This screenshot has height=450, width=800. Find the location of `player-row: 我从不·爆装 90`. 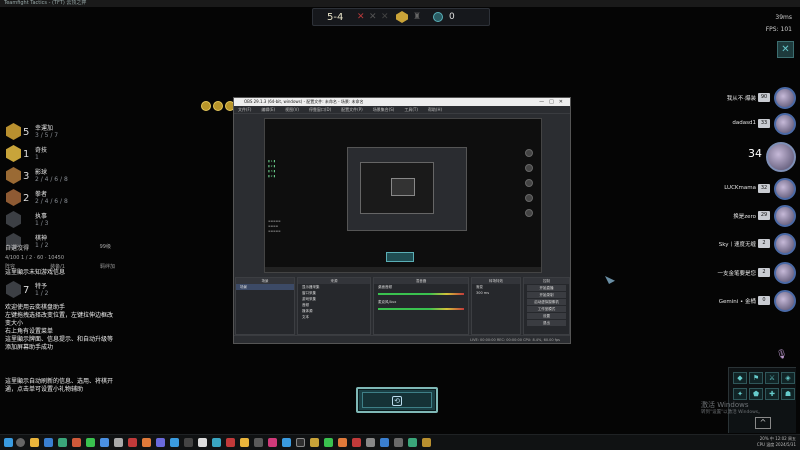

player-row: 我从不·爆装 90 is located at coordinates (742, 99).